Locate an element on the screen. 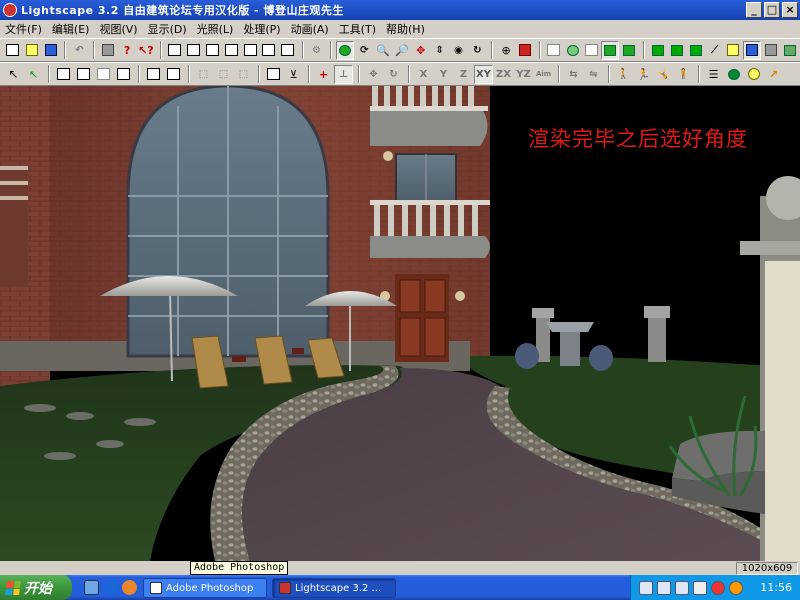 The height and width of the screenshot is (600, 800). close-button: × is located at coordinates (790, 10).